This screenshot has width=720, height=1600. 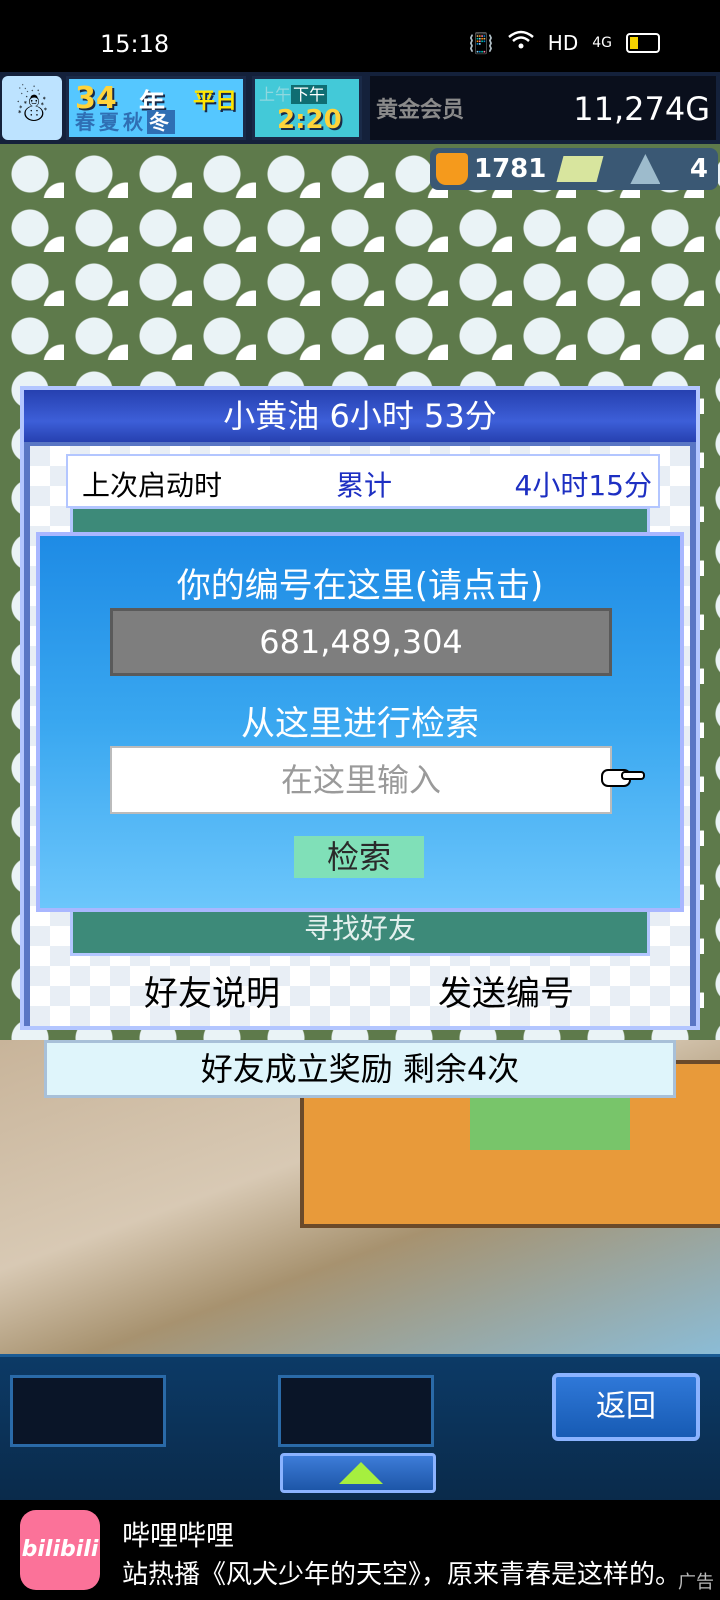 What do you see at coordinates (506, 990) in the screenshot?
I see `send-id-tab: 发送编号` at bounding box center [506, 990].